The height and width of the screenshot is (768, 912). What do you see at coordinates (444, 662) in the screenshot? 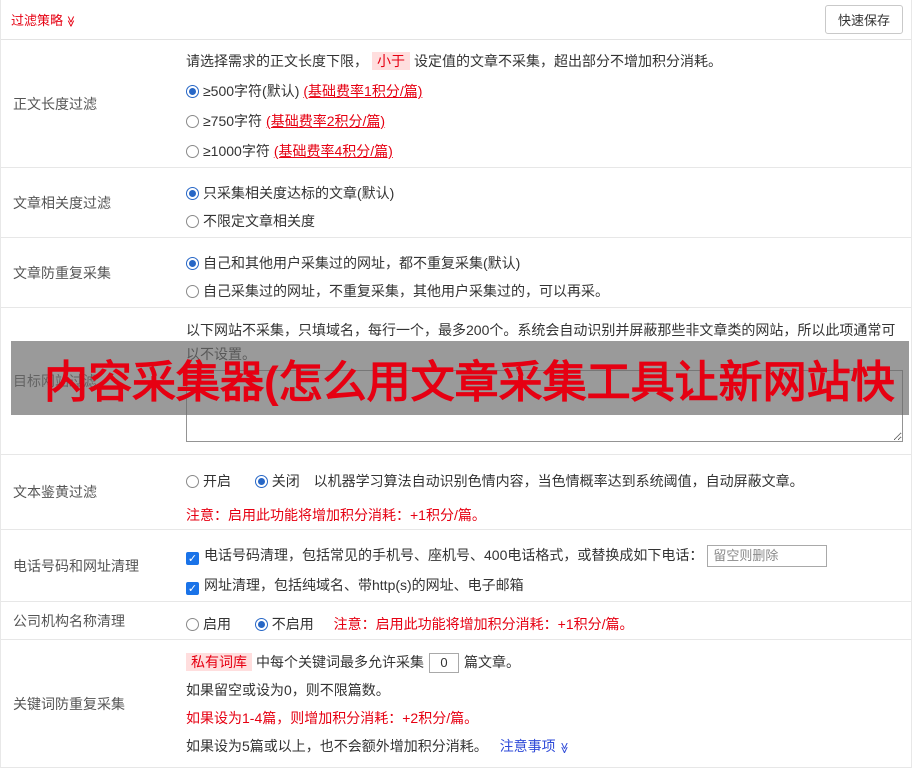
I see `keyword-count-input` at bounding box center [444, 662].